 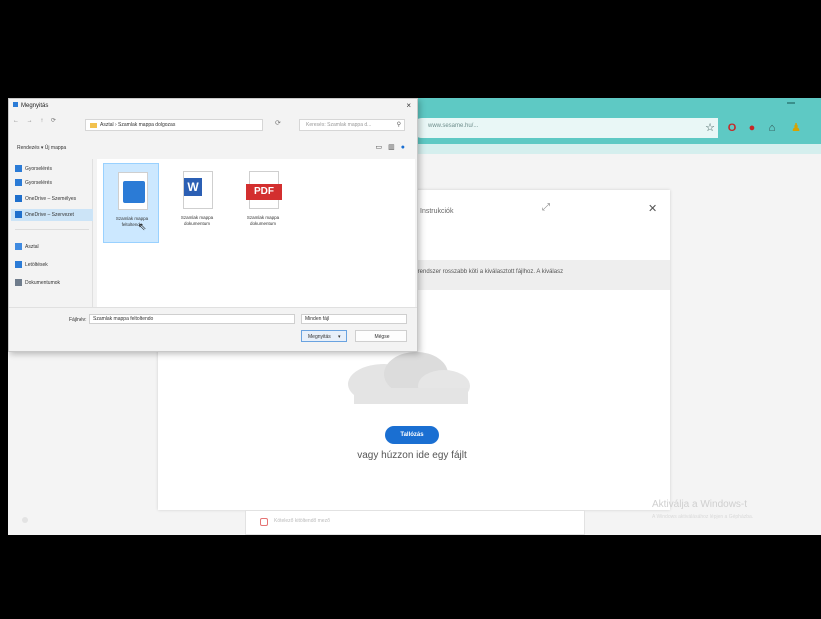 I want to click on dialog-close-icon: ×, so click(x=408, y=105).